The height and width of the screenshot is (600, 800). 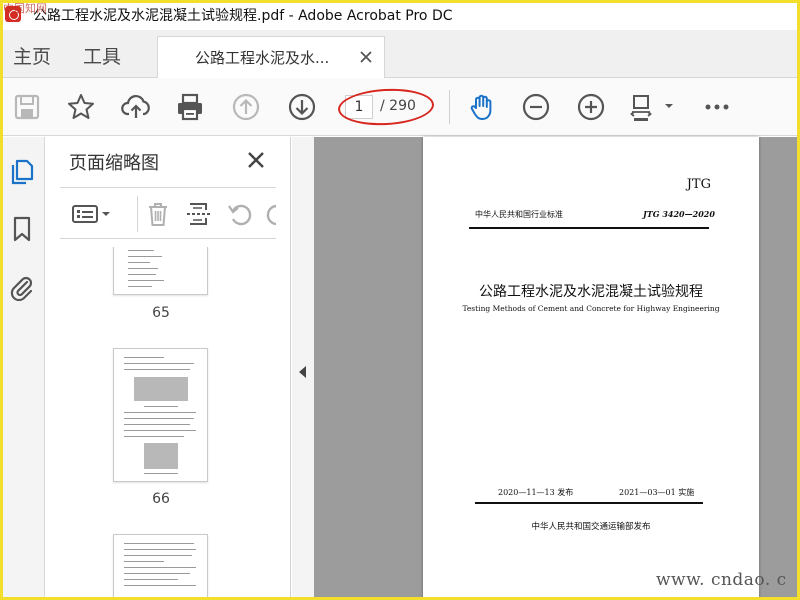 What do you see at coordinates (102, 55) in the screenshot?
I see `tab-tools: 工具` at bounding box center [102, 55].